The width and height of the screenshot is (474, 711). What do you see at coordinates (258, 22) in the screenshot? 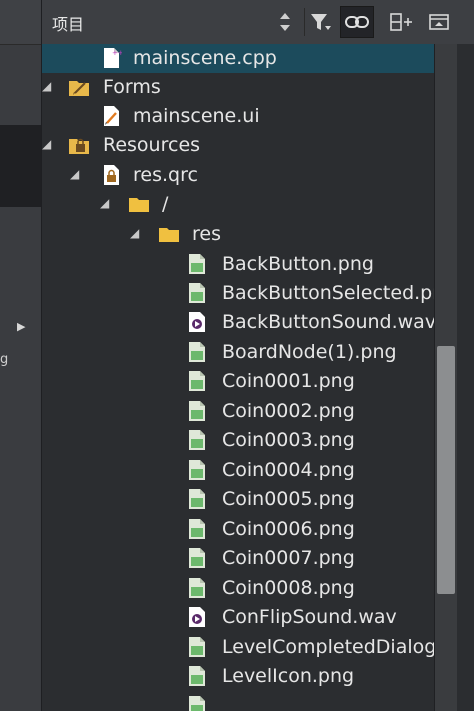
I see `project-panel-header: 项目` at bounding box center [258, 22].